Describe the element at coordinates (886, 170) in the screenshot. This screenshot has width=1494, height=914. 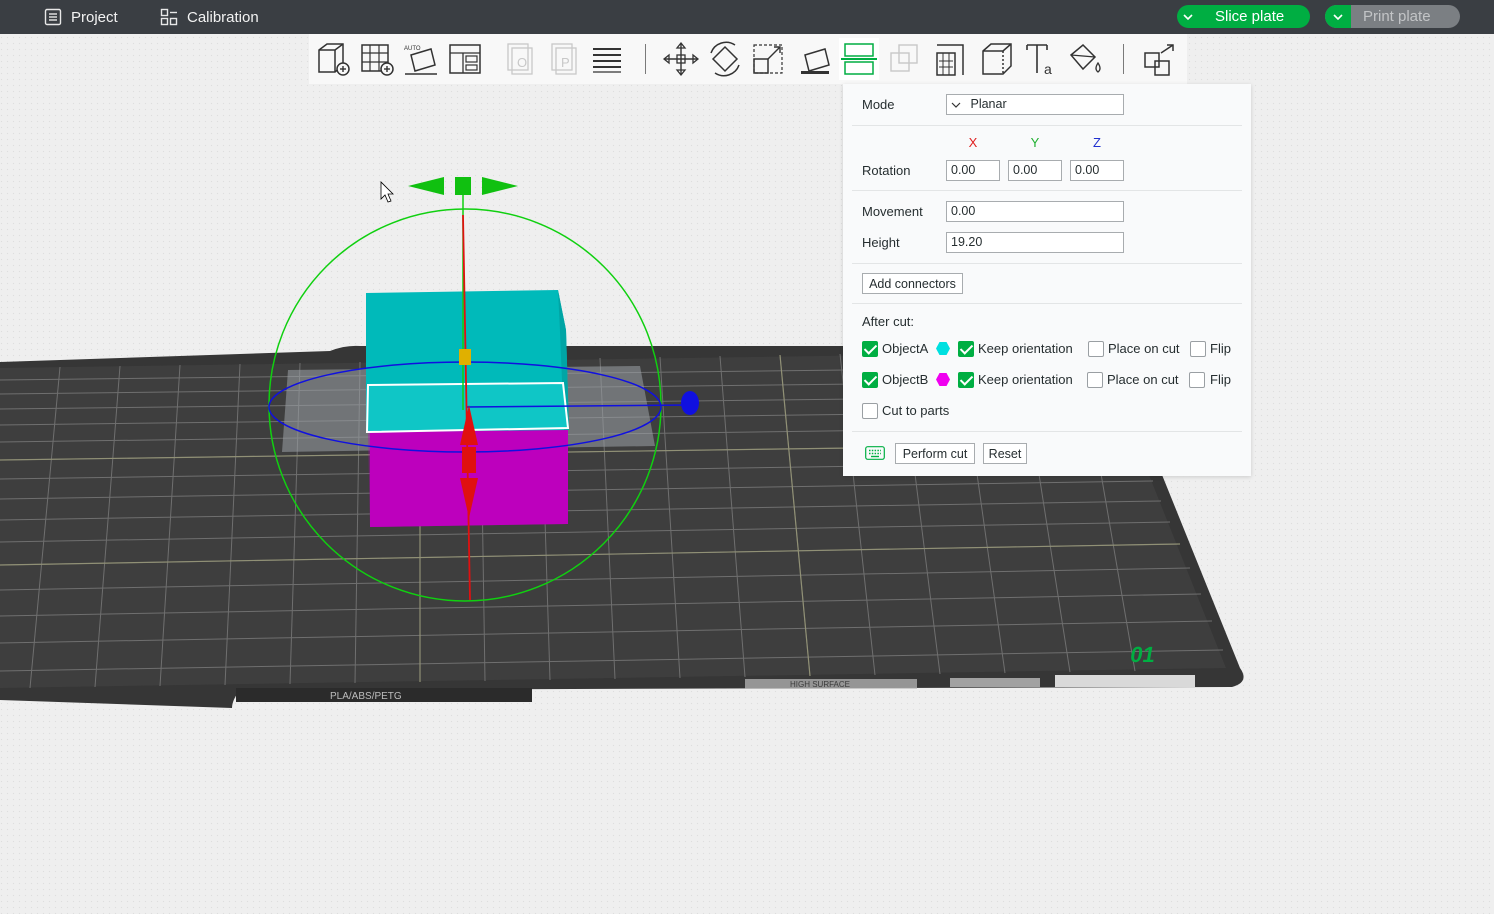
I see `rotation-label: Rotation` at that location.